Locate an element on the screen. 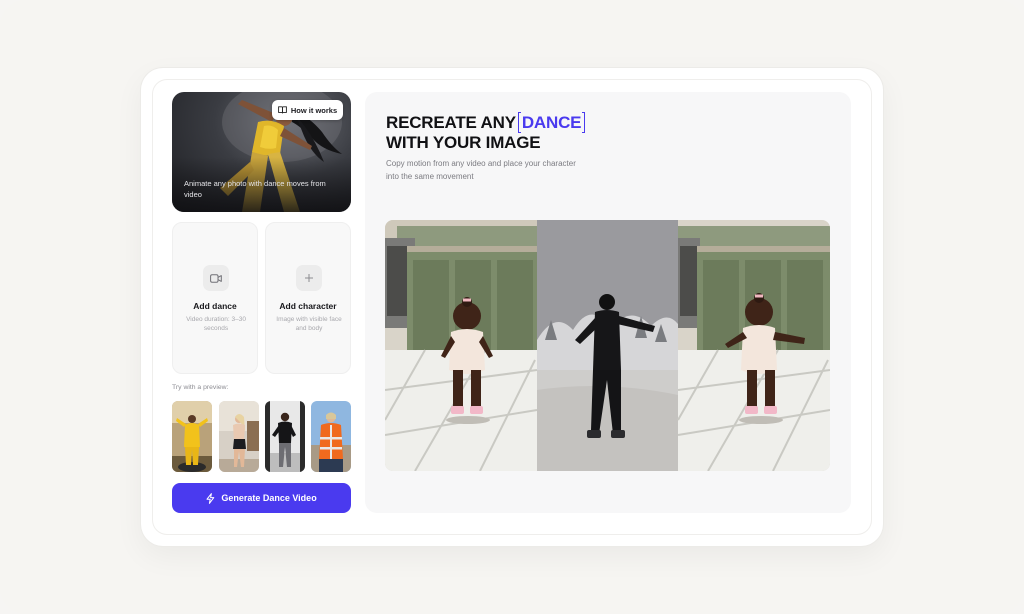  headline-part1: RECREATE ANY is located at coordinates (451, 122).